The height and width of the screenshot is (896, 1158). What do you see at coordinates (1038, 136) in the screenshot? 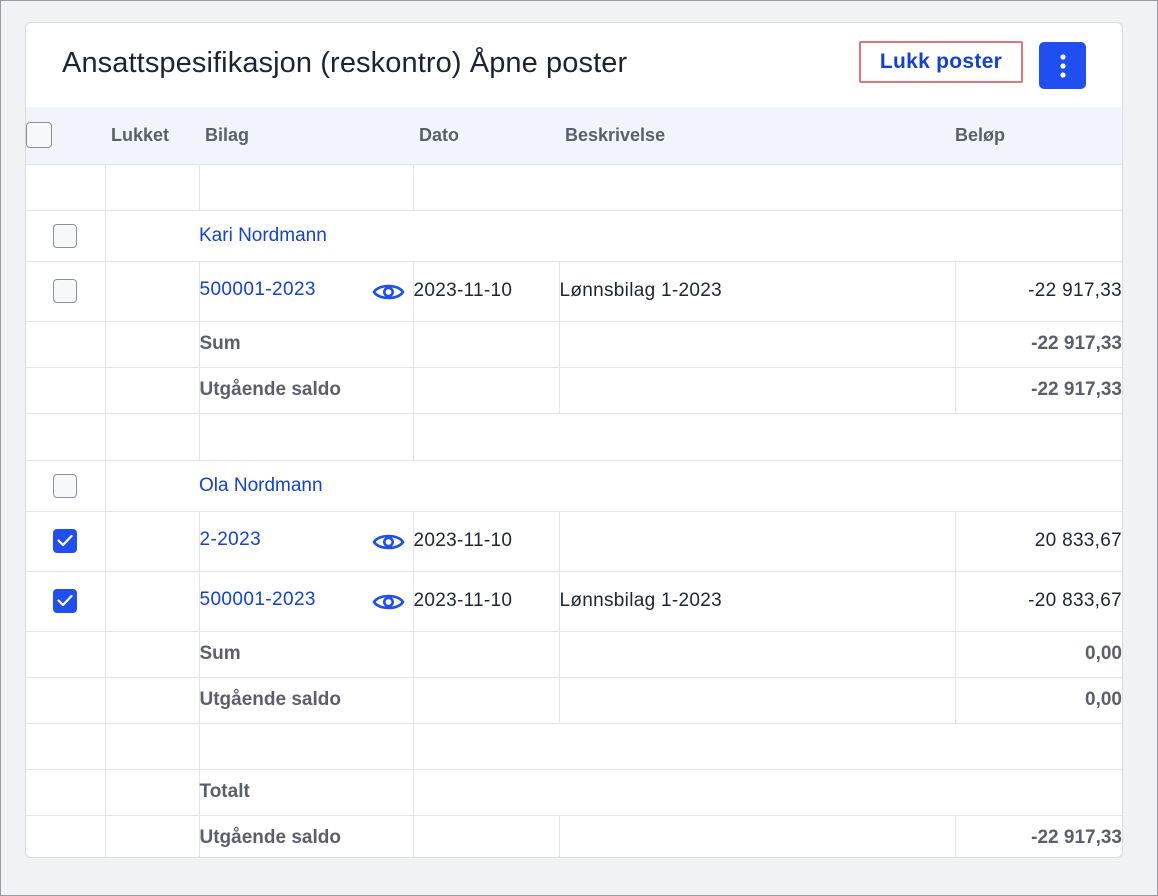
I see `column-header-amount: Beløp` at bounding box center [1038, 136].